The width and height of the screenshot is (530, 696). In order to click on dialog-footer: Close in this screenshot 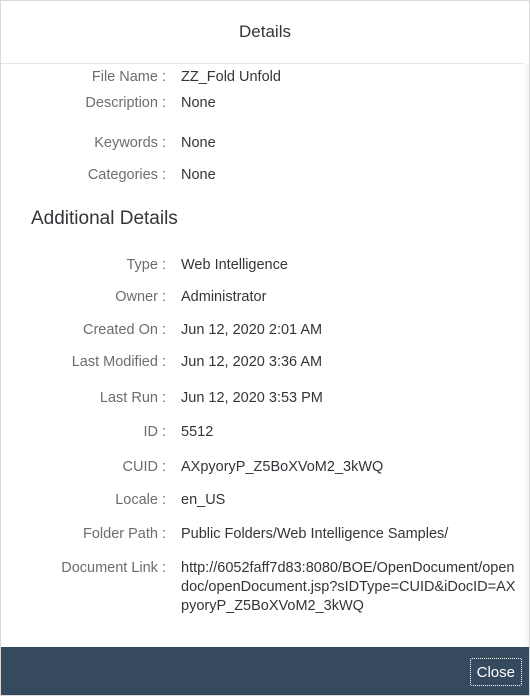, I will do `click(265, 671)`.